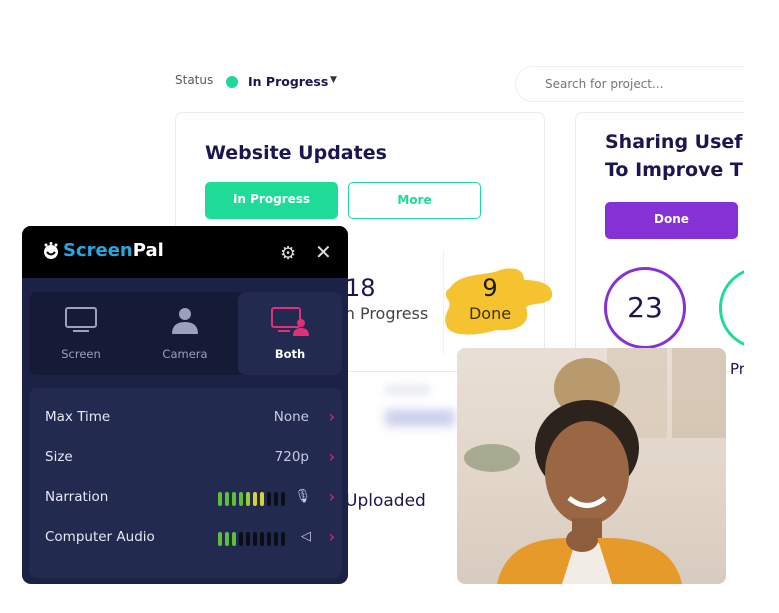 This screenshot has width=779, height=613. I want to click on in-progress-count: 18, so click(360, 288).